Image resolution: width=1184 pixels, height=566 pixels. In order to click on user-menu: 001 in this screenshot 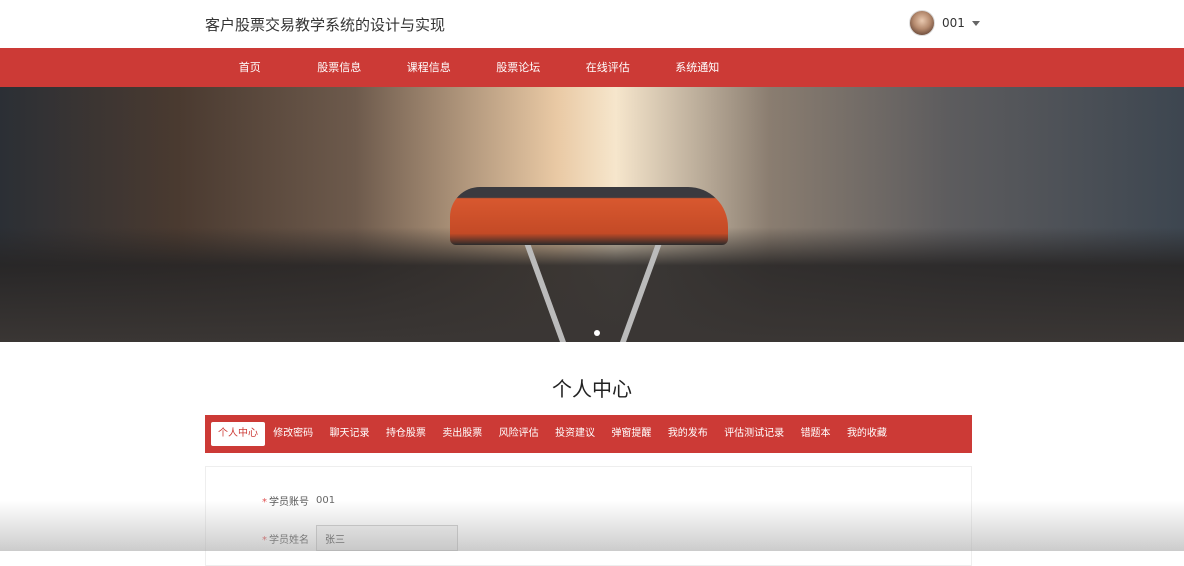, I will do `click(944, 23)`.